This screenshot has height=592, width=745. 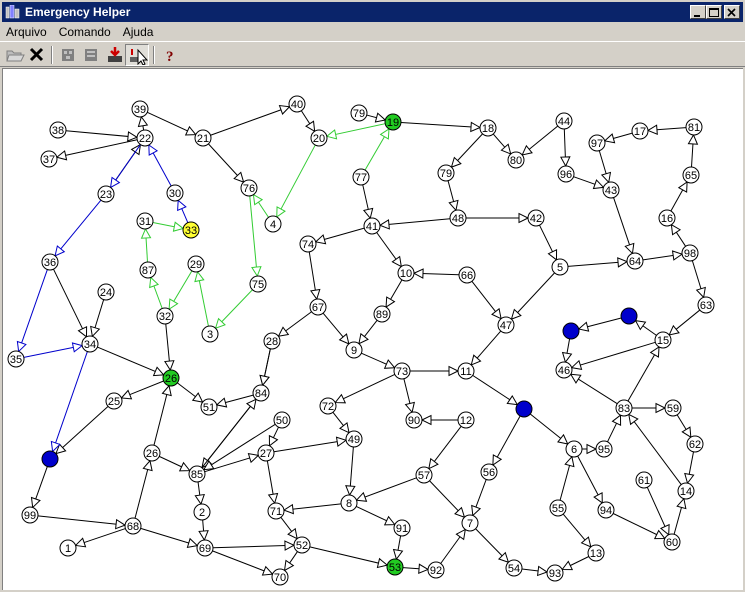 I want to click on graph-node: 25, so click(x=114, y=401).